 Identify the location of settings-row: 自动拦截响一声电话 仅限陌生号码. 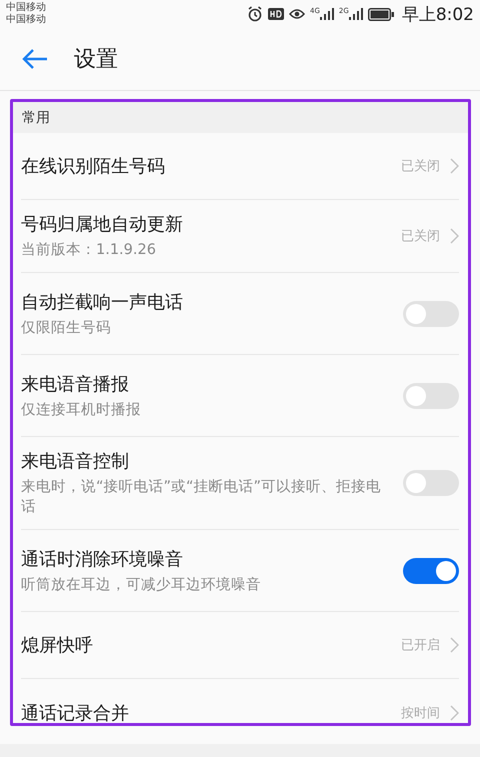
(240, 314).